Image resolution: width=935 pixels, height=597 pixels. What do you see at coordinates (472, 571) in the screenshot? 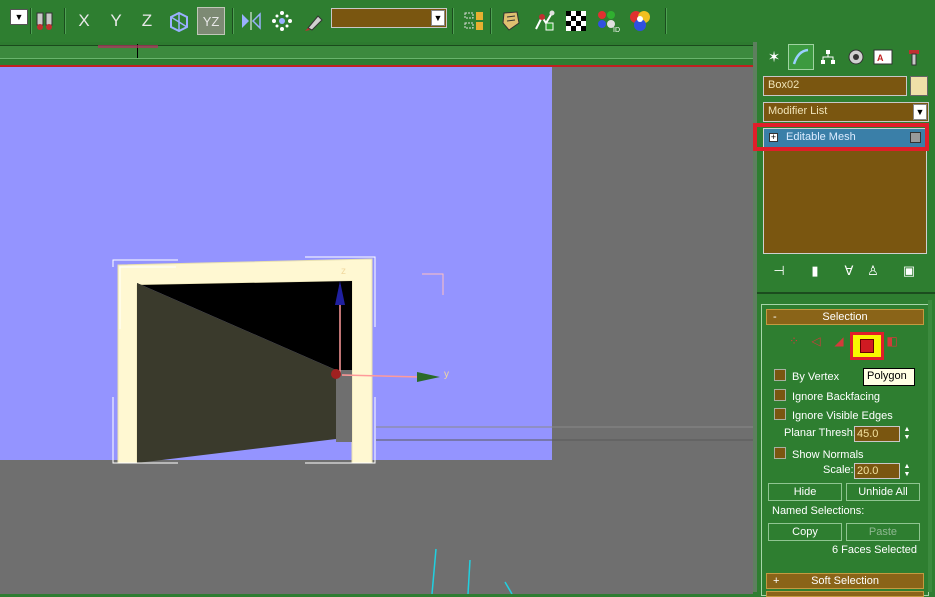
I see `grid-helper-lines` at bounding box center [472, 571].